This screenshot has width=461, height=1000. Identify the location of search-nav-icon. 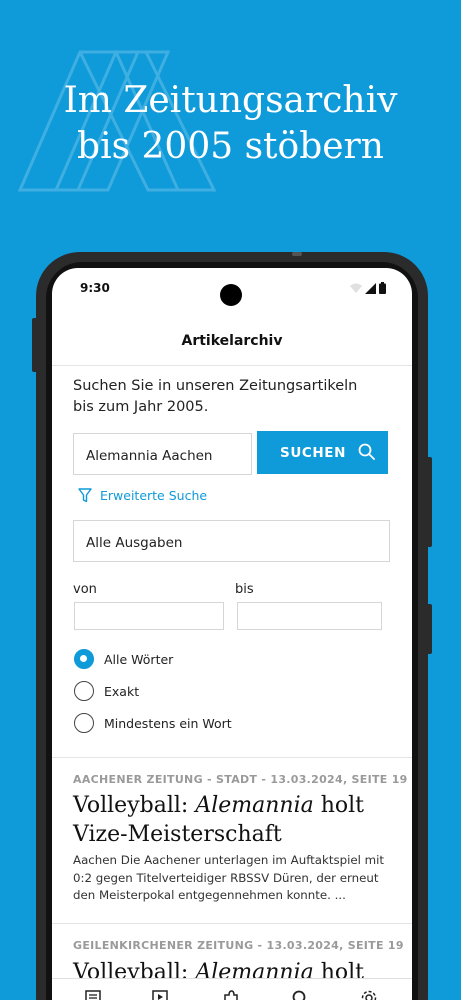
(300, 994).